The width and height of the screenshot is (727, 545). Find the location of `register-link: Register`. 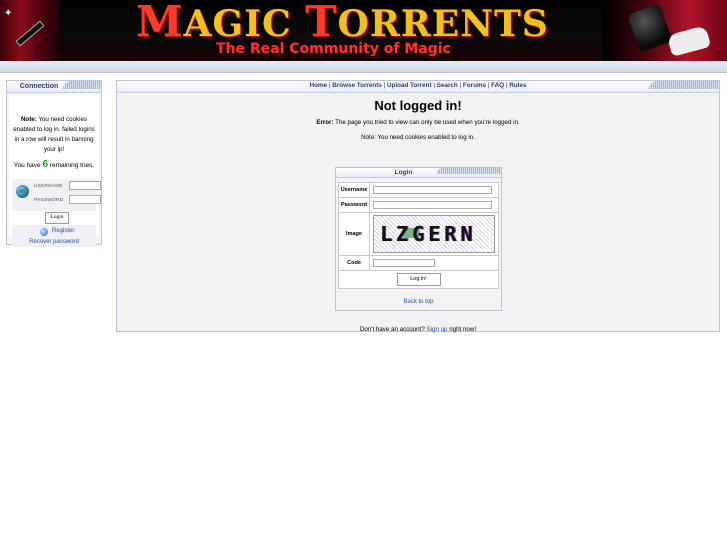

register-link: Register is located at coordinates (63, 231).